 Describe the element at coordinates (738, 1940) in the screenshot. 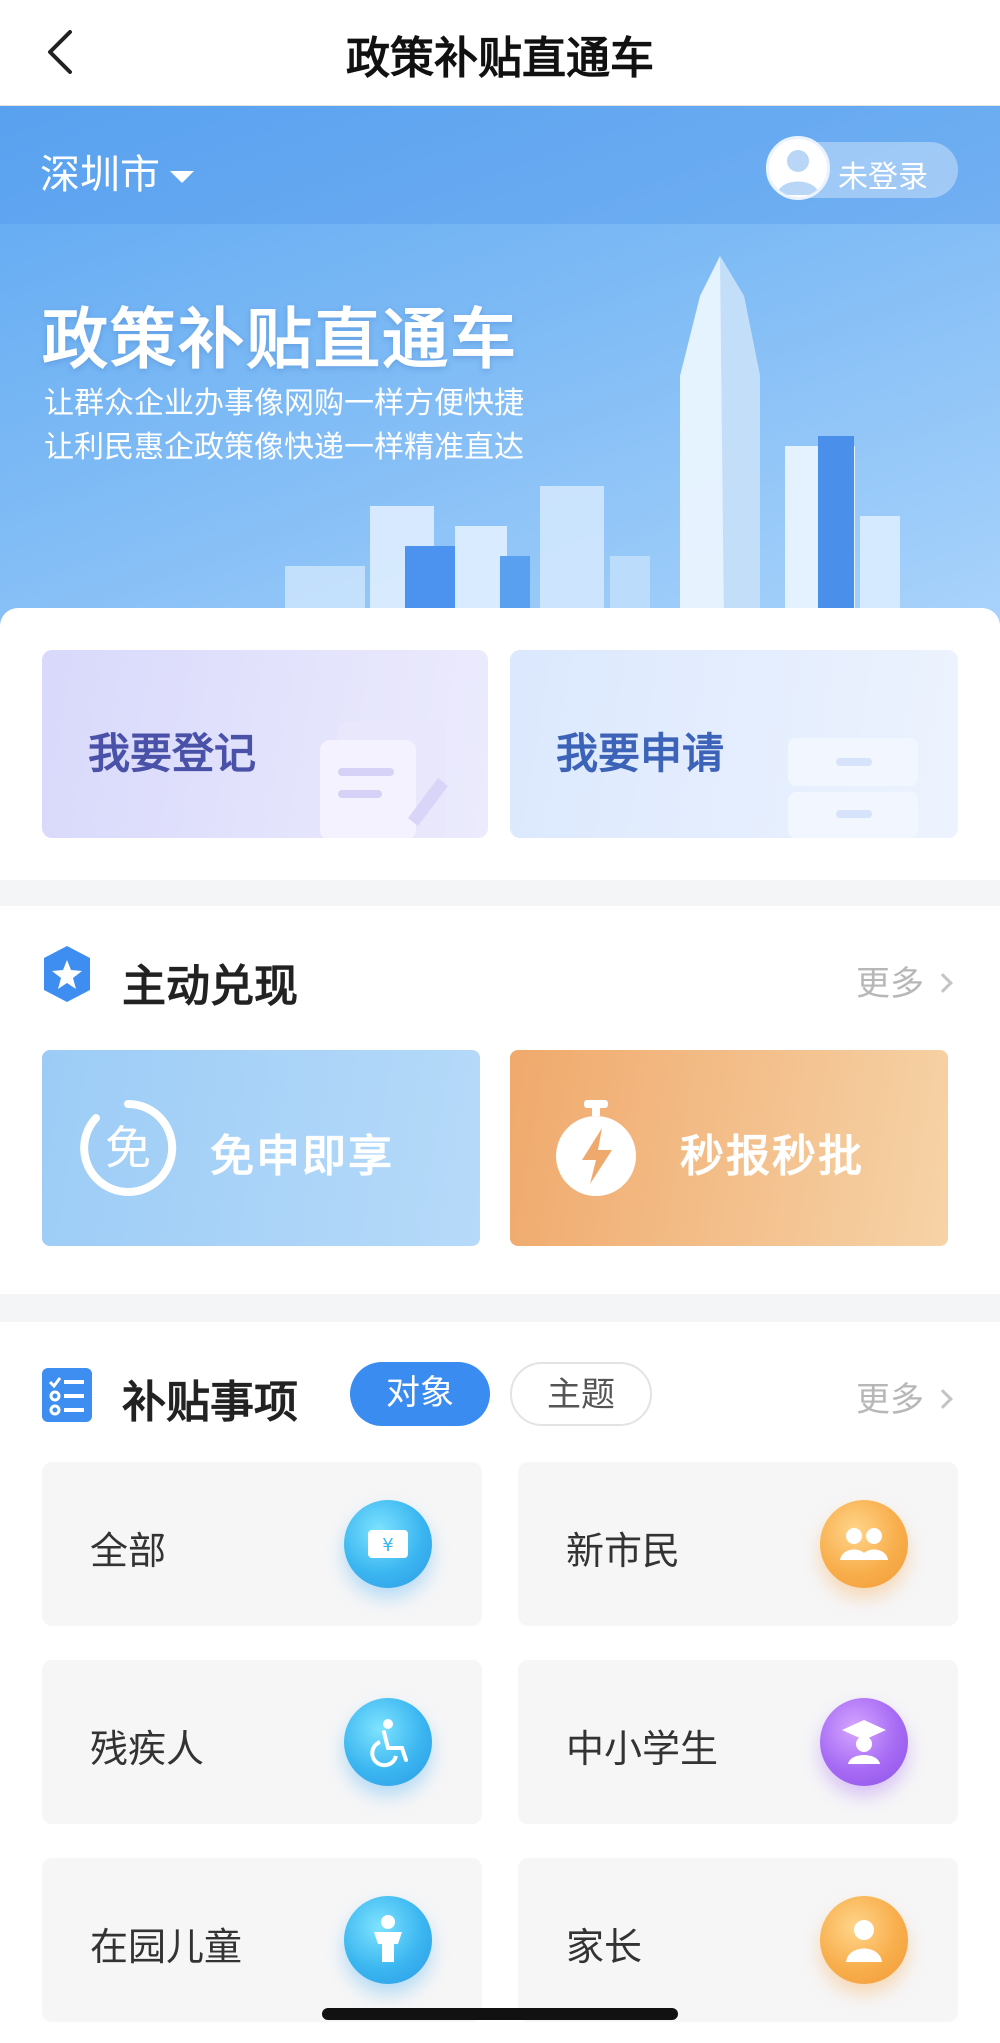

I see `subsidy-item-parents: 家长` at that location.